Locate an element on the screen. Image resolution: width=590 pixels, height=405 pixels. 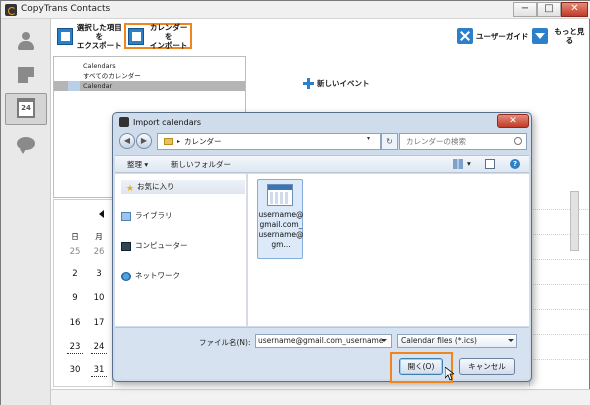
import-label-line1: カレンダーを is located at coordinates (168, 31).